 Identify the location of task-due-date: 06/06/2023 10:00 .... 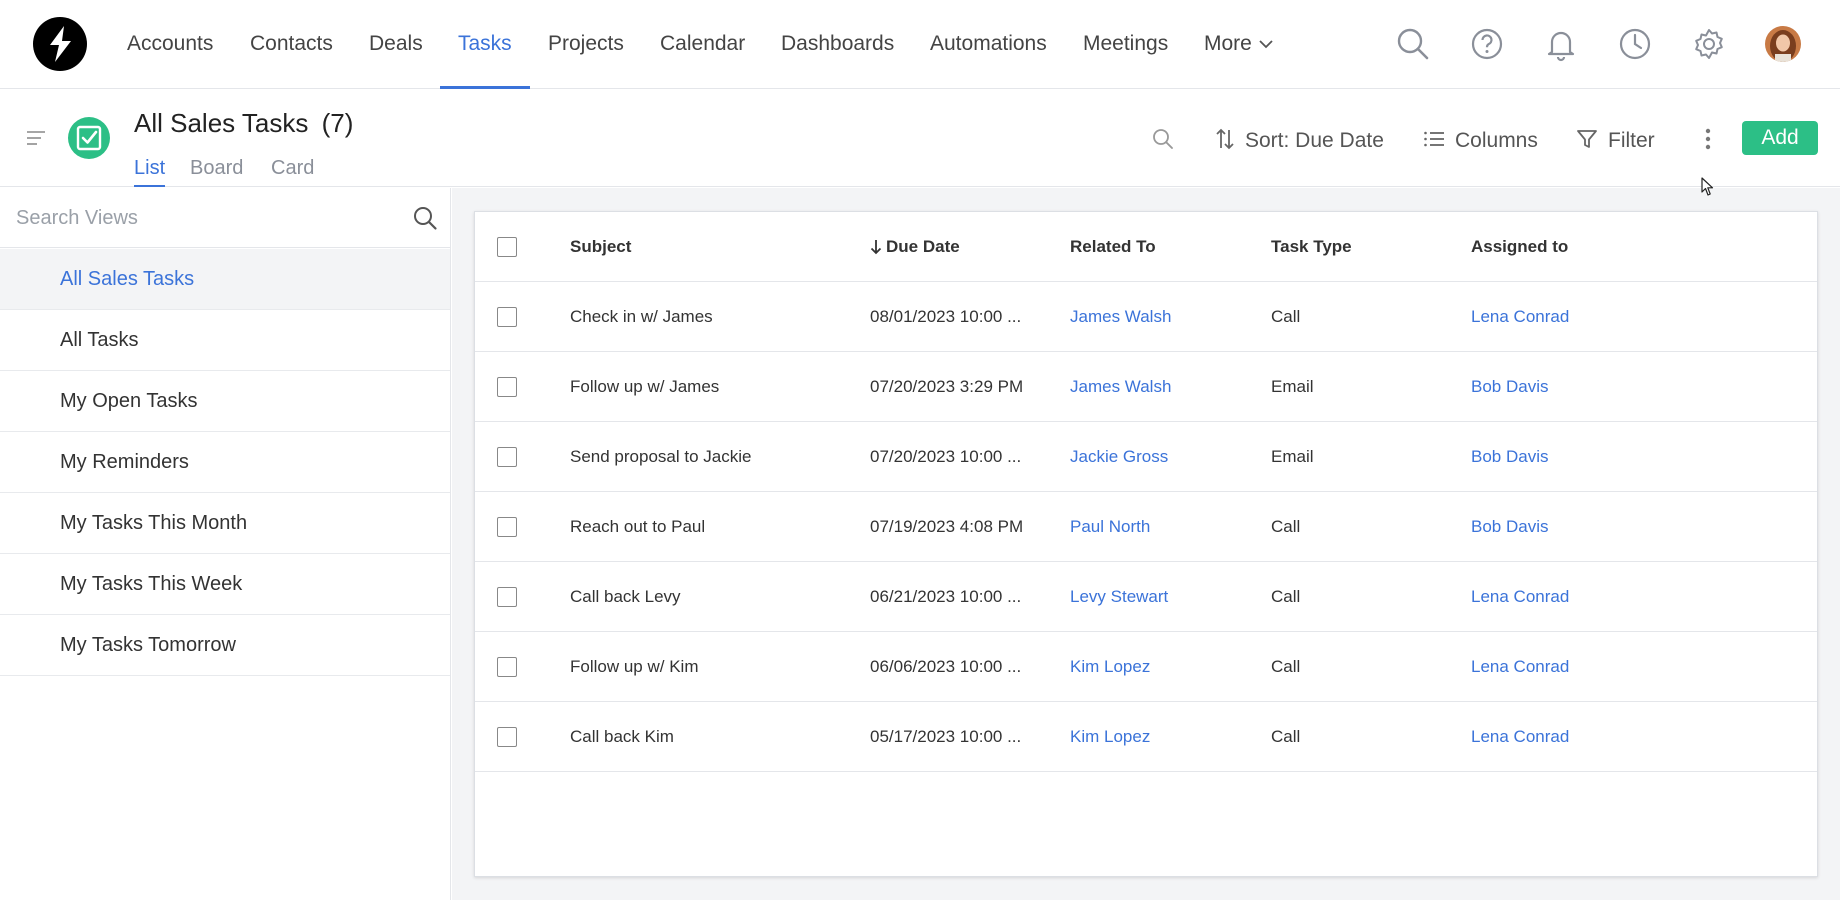
(946, 666).